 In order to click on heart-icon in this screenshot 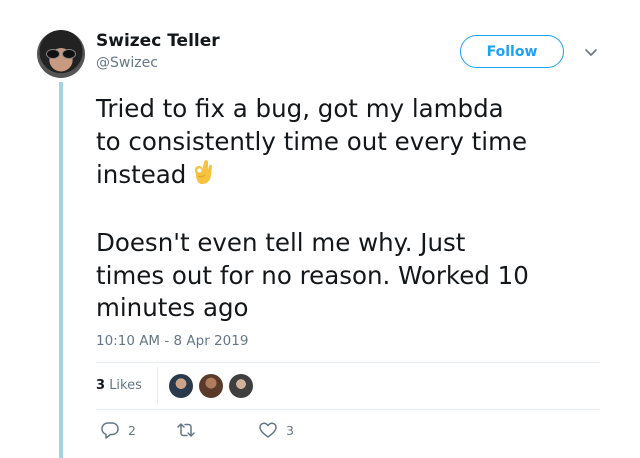, I will do `click(268, 430)`.